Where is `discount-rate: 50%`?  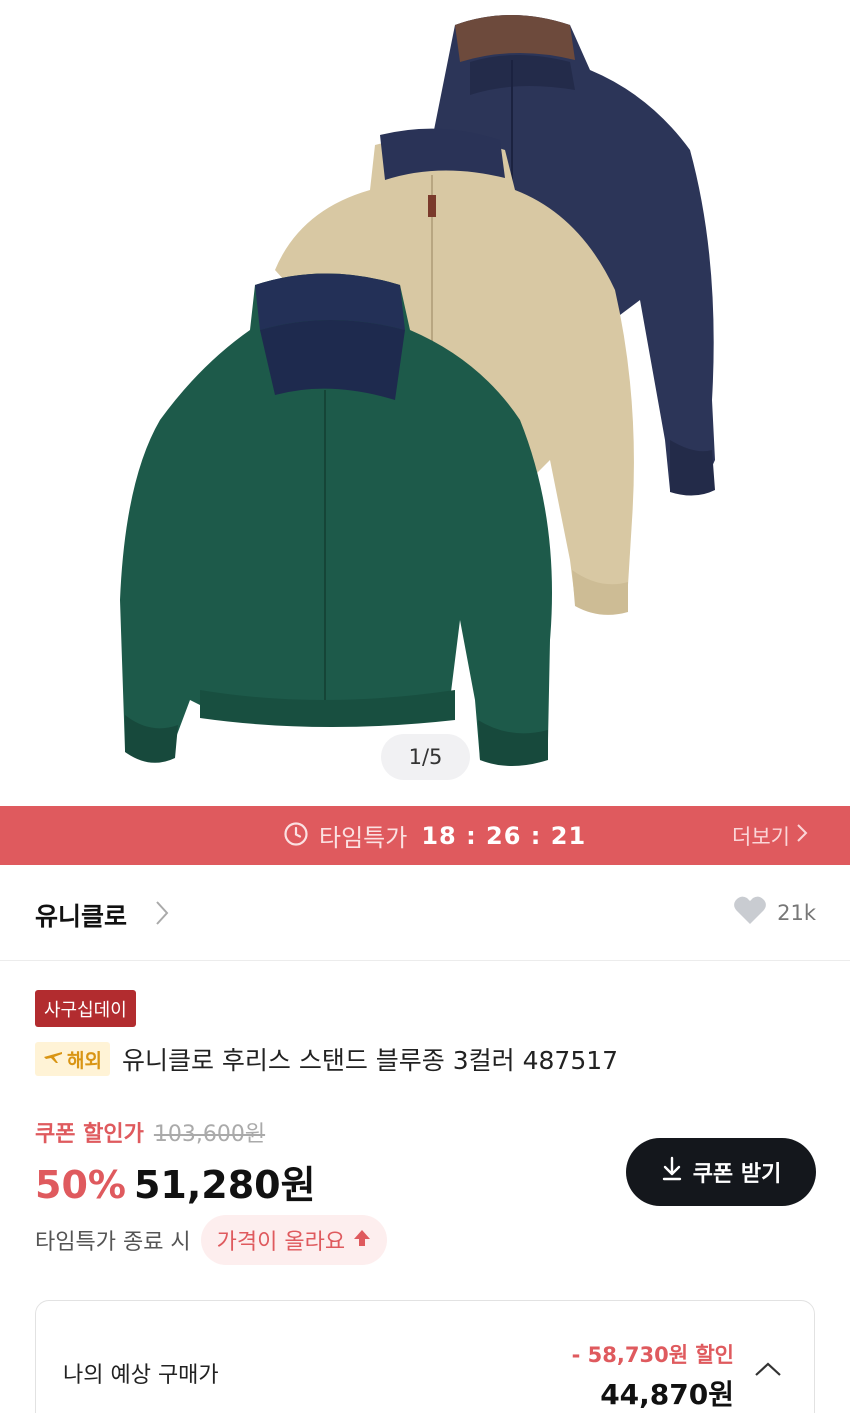
discount-rate: 50% is located at coordinates (80, 1185).